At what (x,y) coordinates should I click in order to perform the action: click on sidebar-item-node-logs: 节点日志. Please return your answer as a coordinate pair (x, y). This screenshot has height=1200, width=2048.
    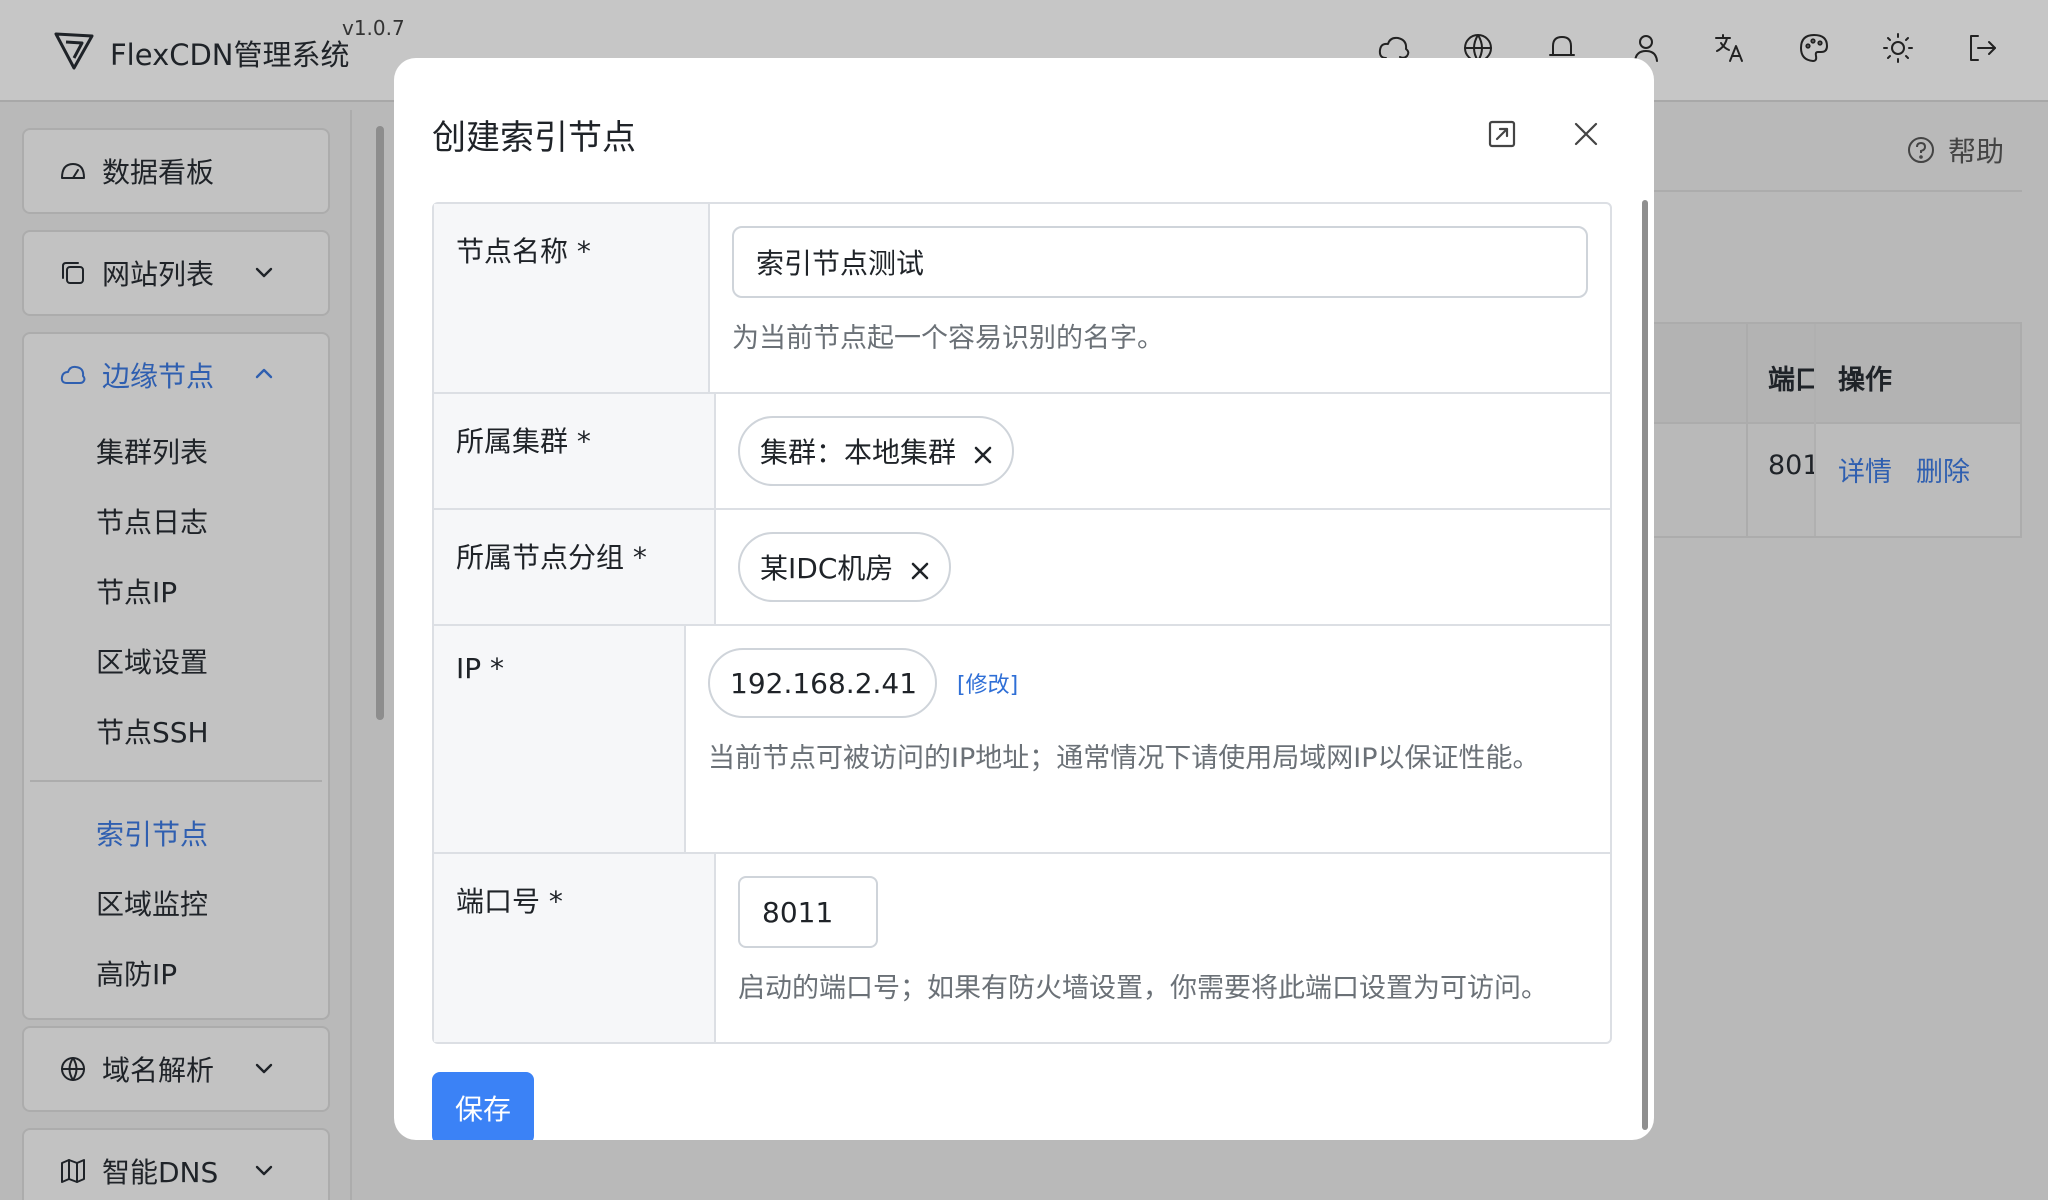
    Looking at the image, I should click on (176, 521).